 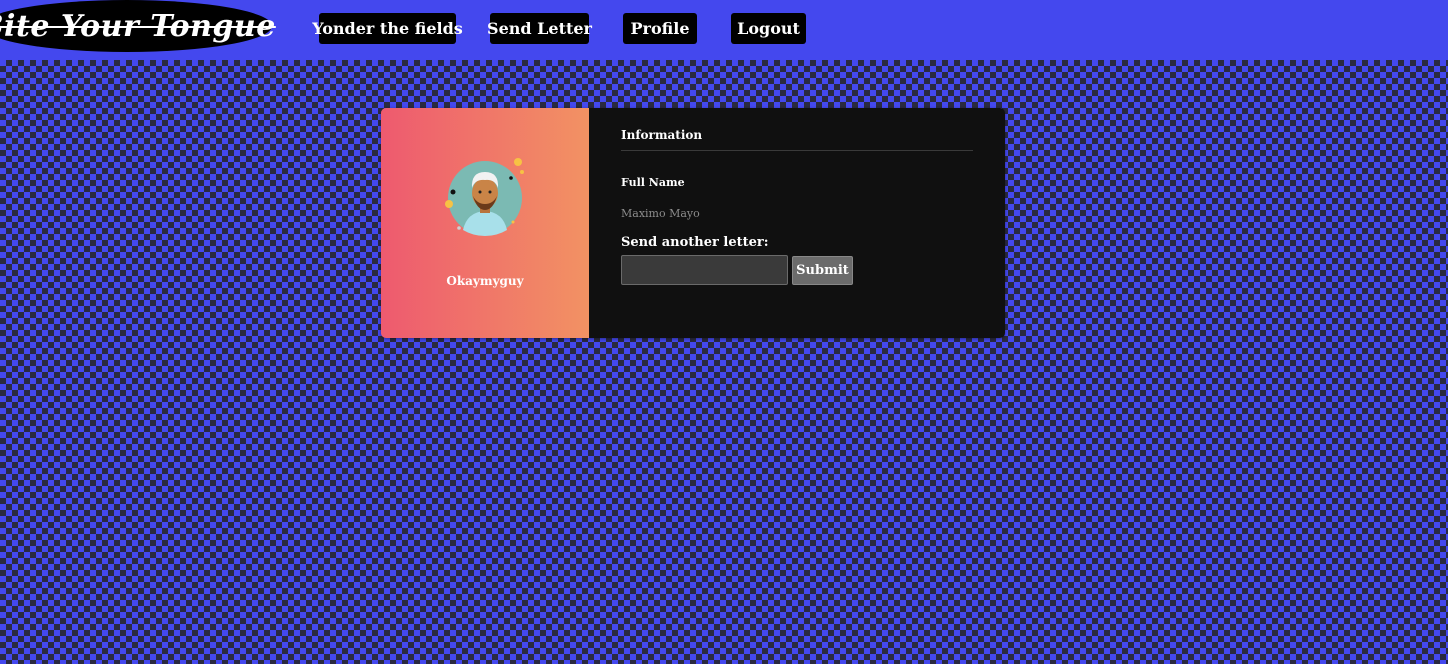 I want to click on send-letter-label: Send another letter:, so click(x=695, y=242).